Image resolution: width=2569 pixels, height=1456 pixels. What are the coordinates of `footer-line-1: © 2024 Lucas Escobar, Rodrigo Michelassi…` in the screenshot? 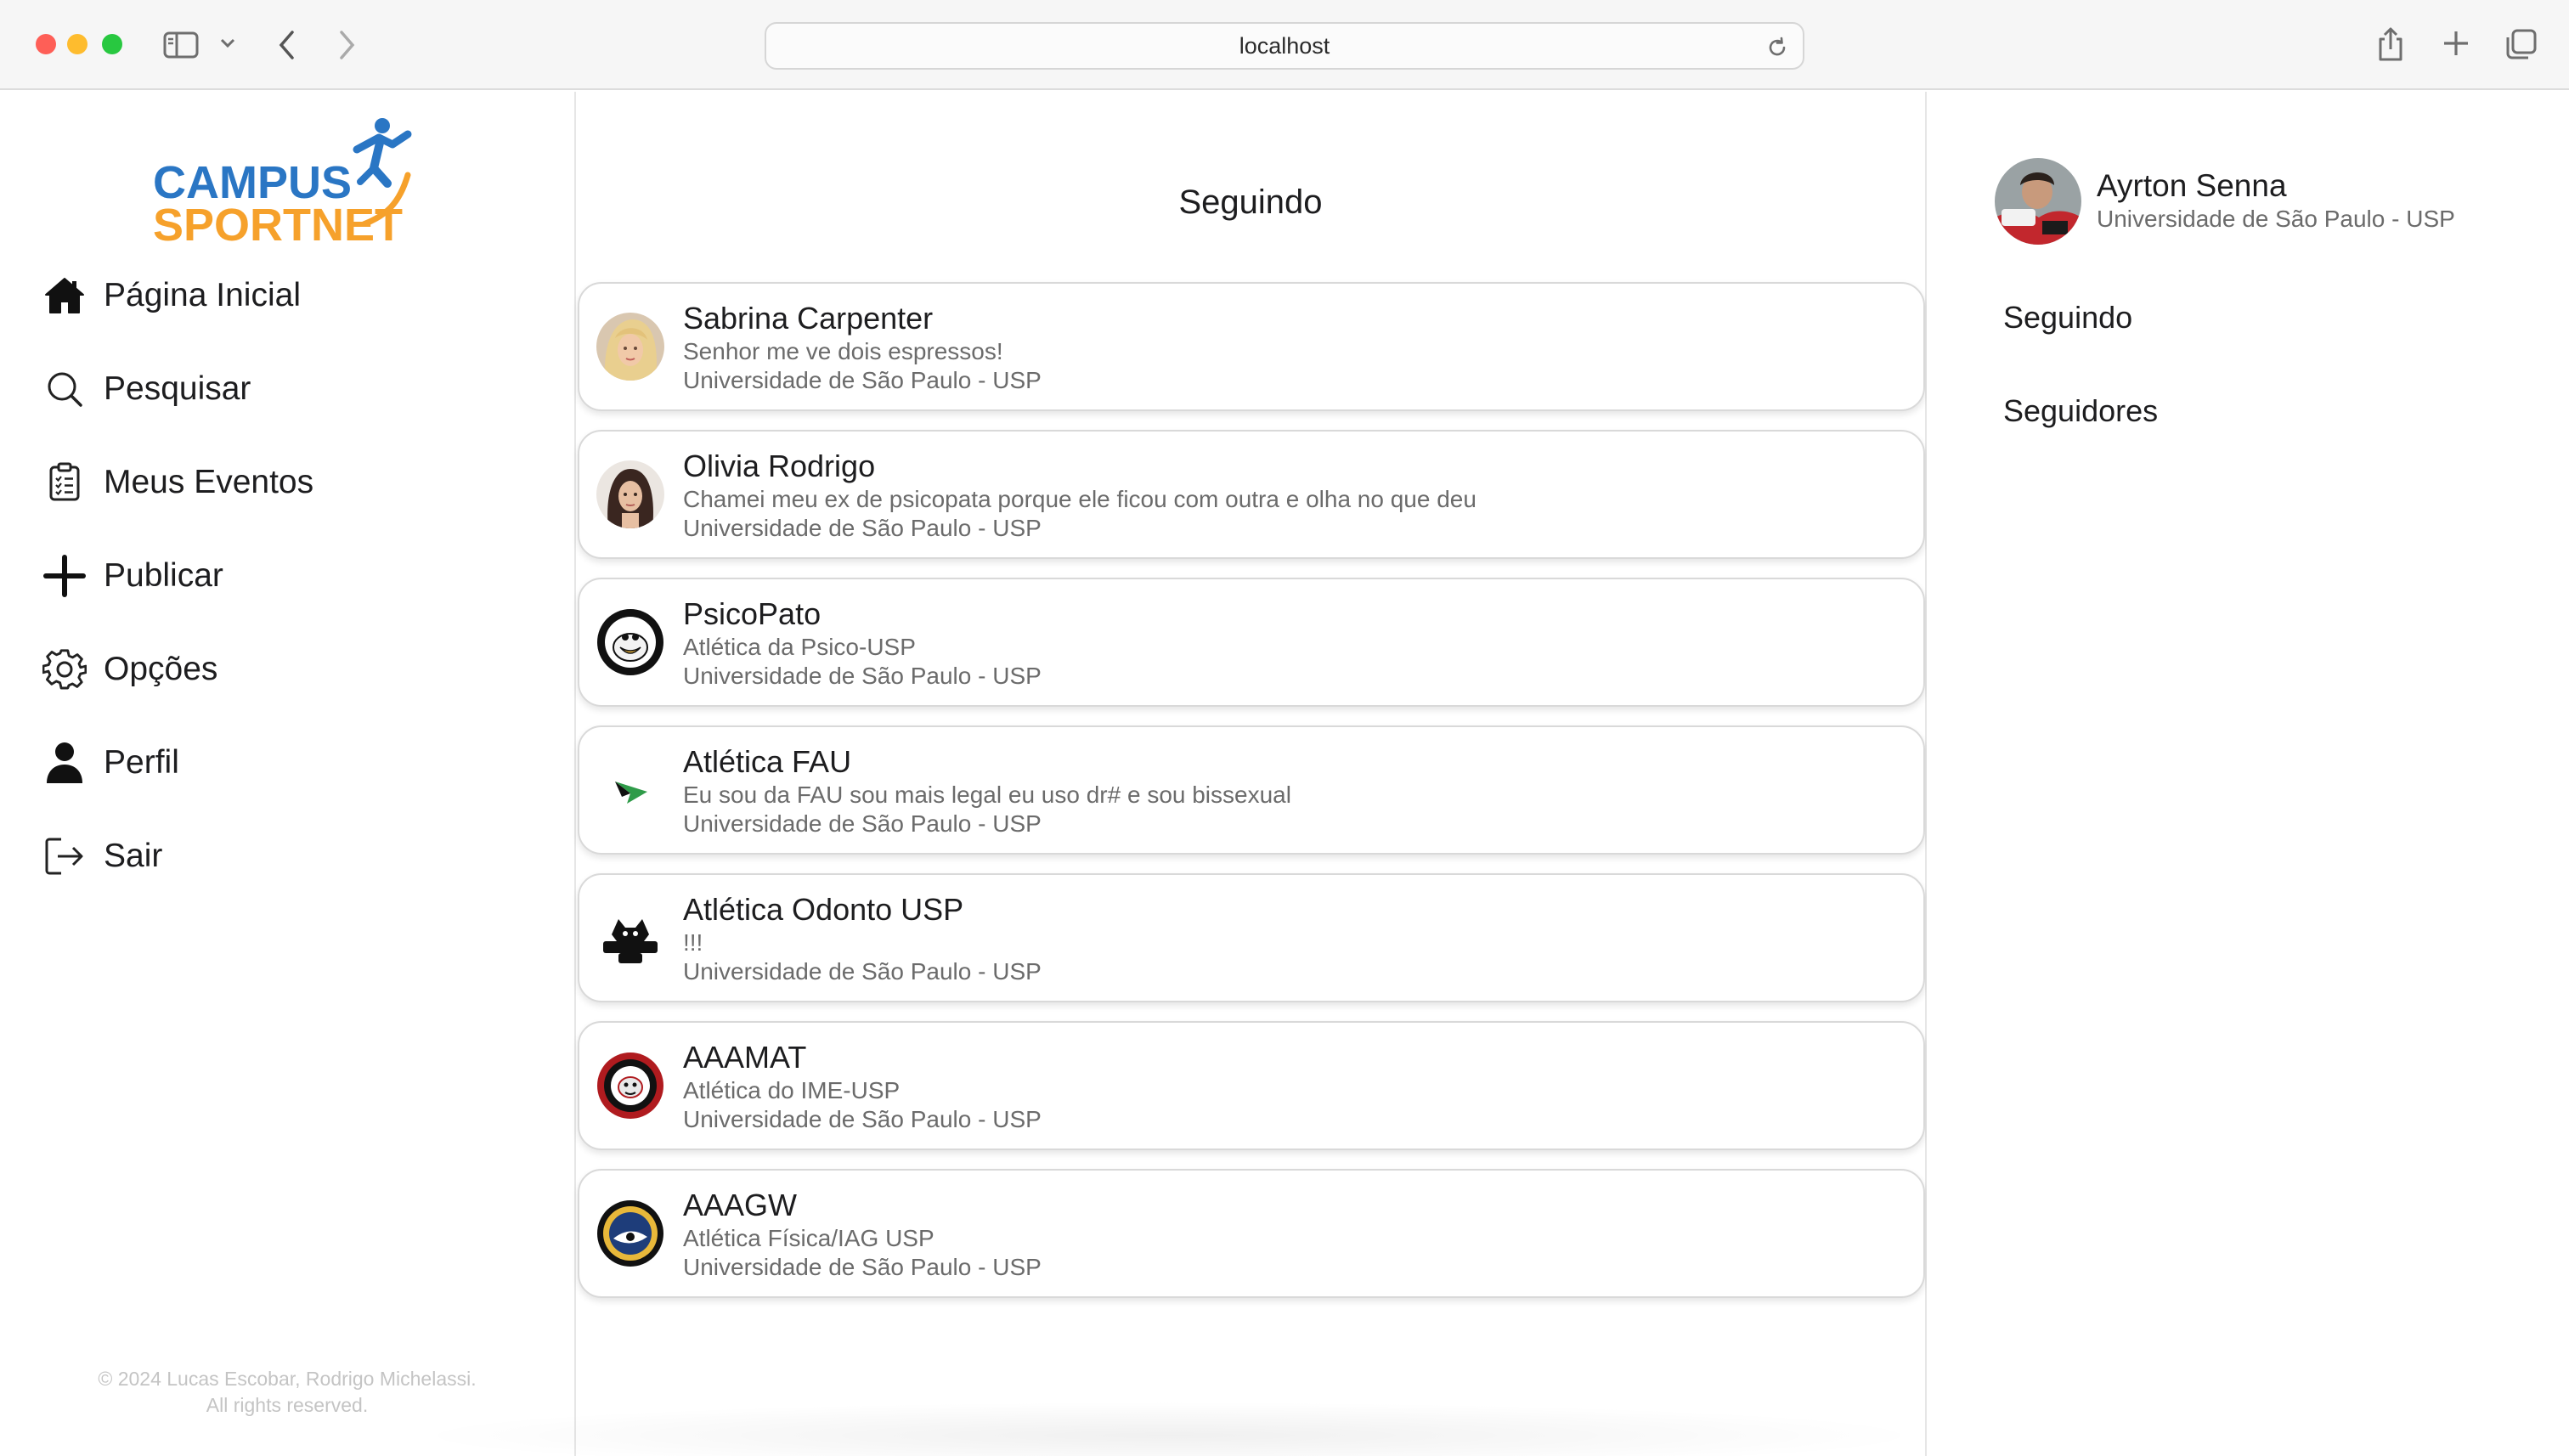 It's located at (288, 1379).